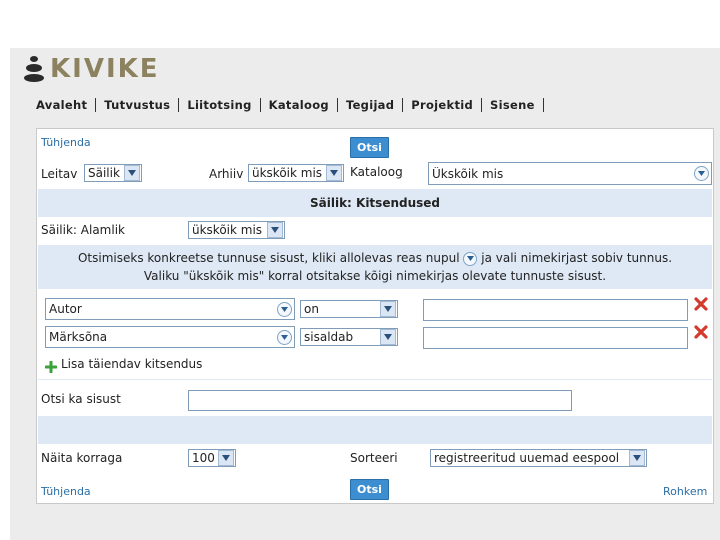  I want to click on leitav-label: Leitav, so click(59, 174).